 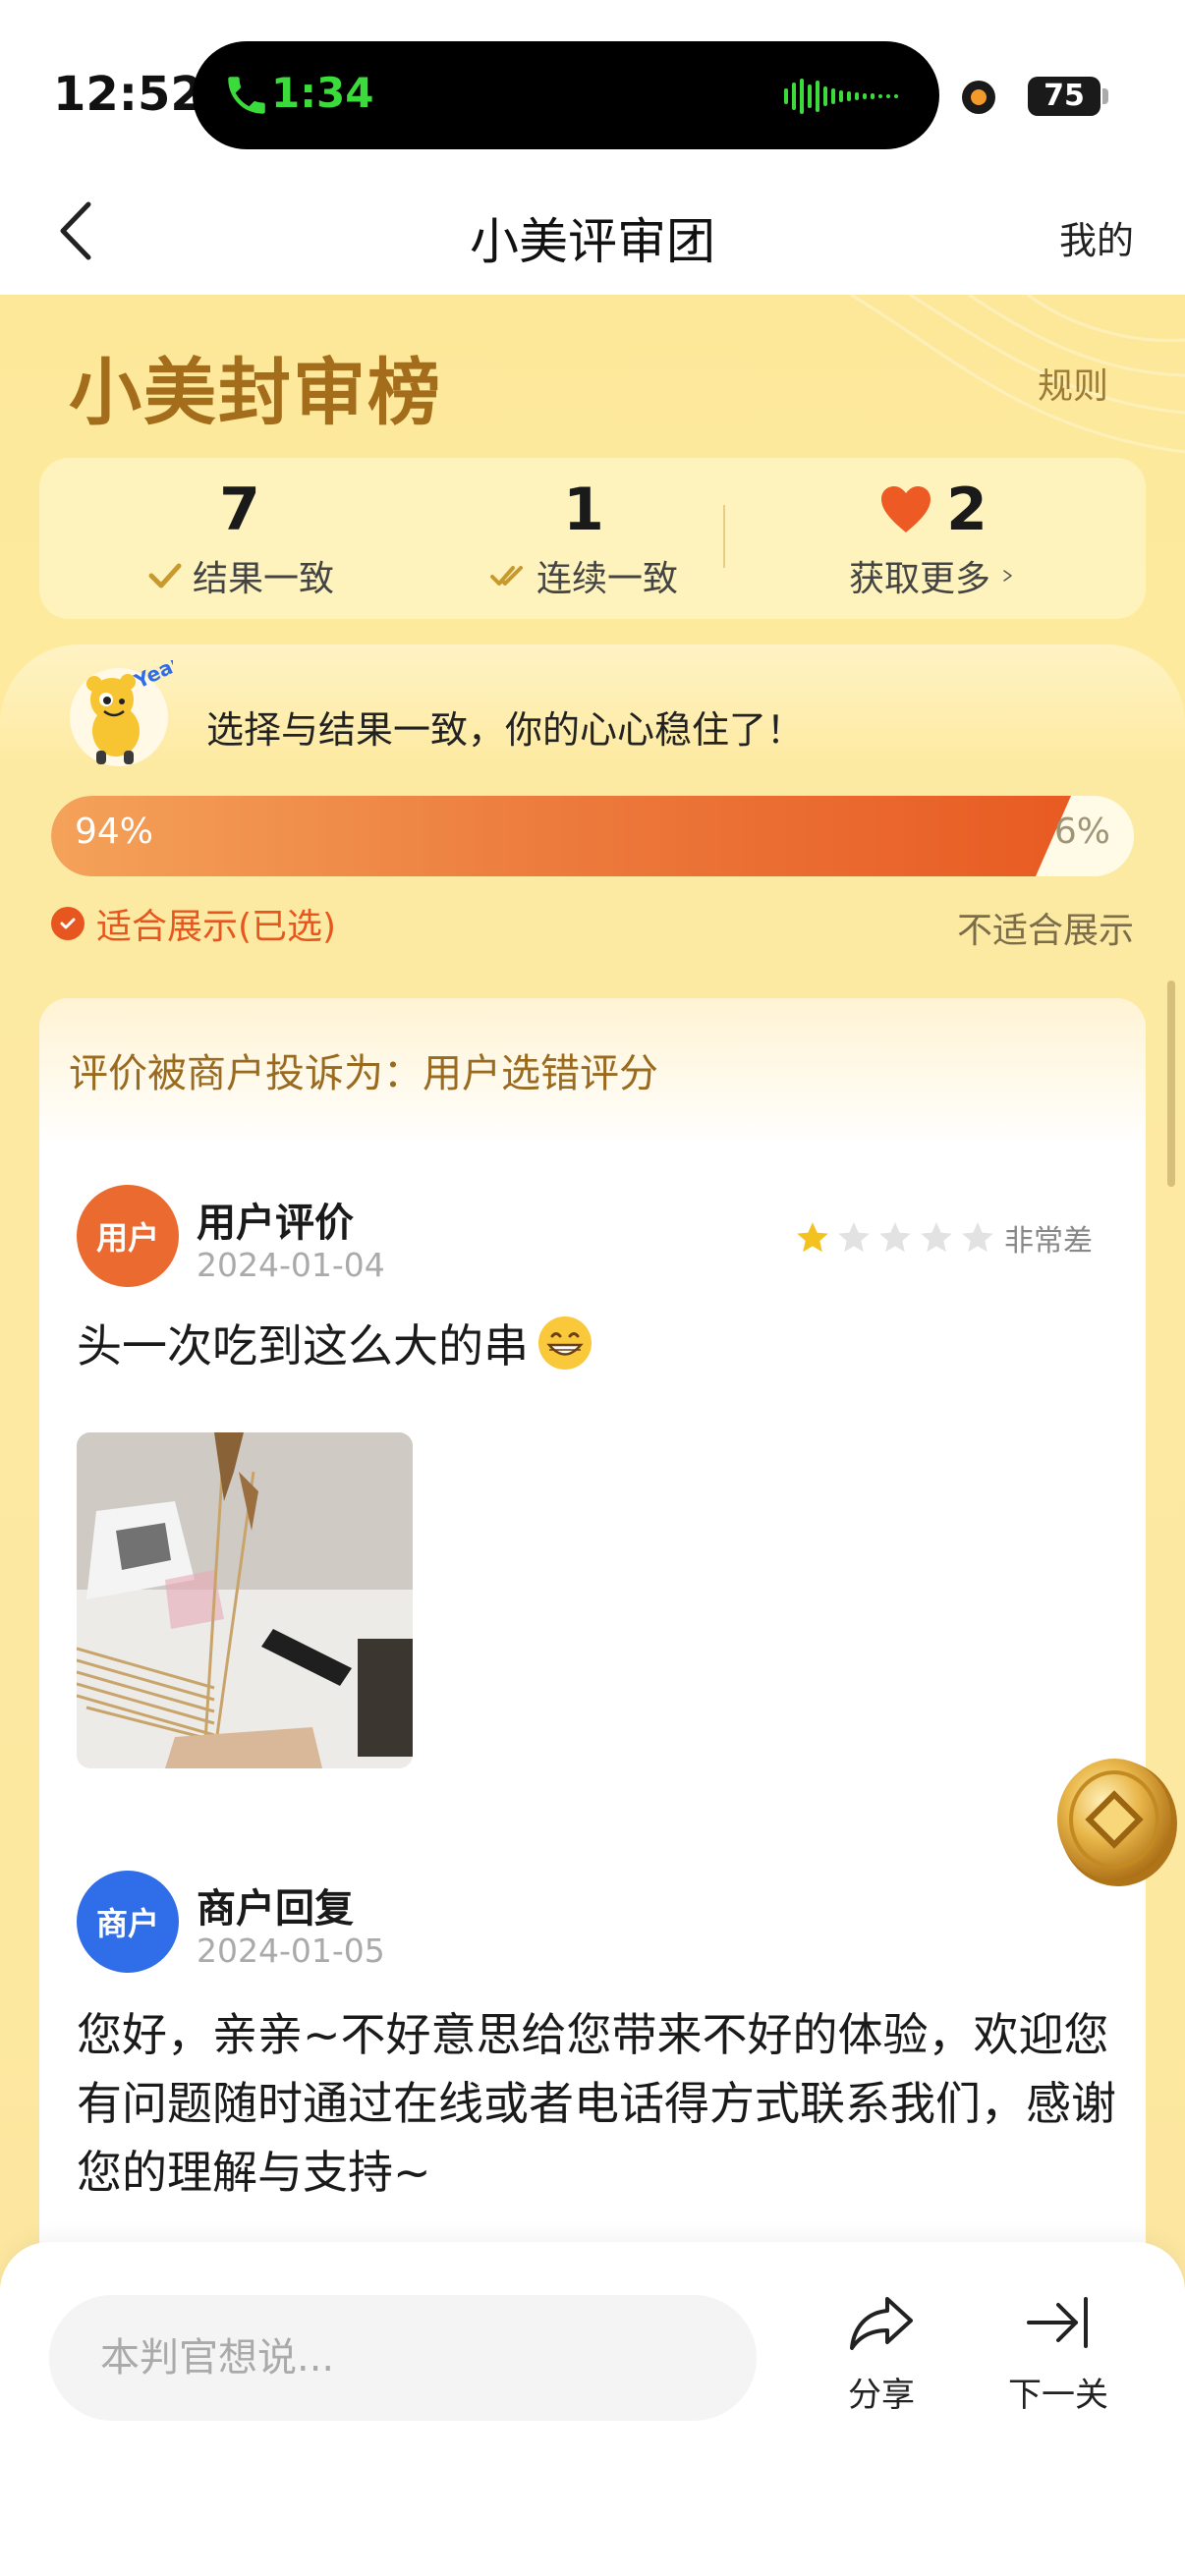 I want to click on left-percent: 94%, so click(x=115, y=832).